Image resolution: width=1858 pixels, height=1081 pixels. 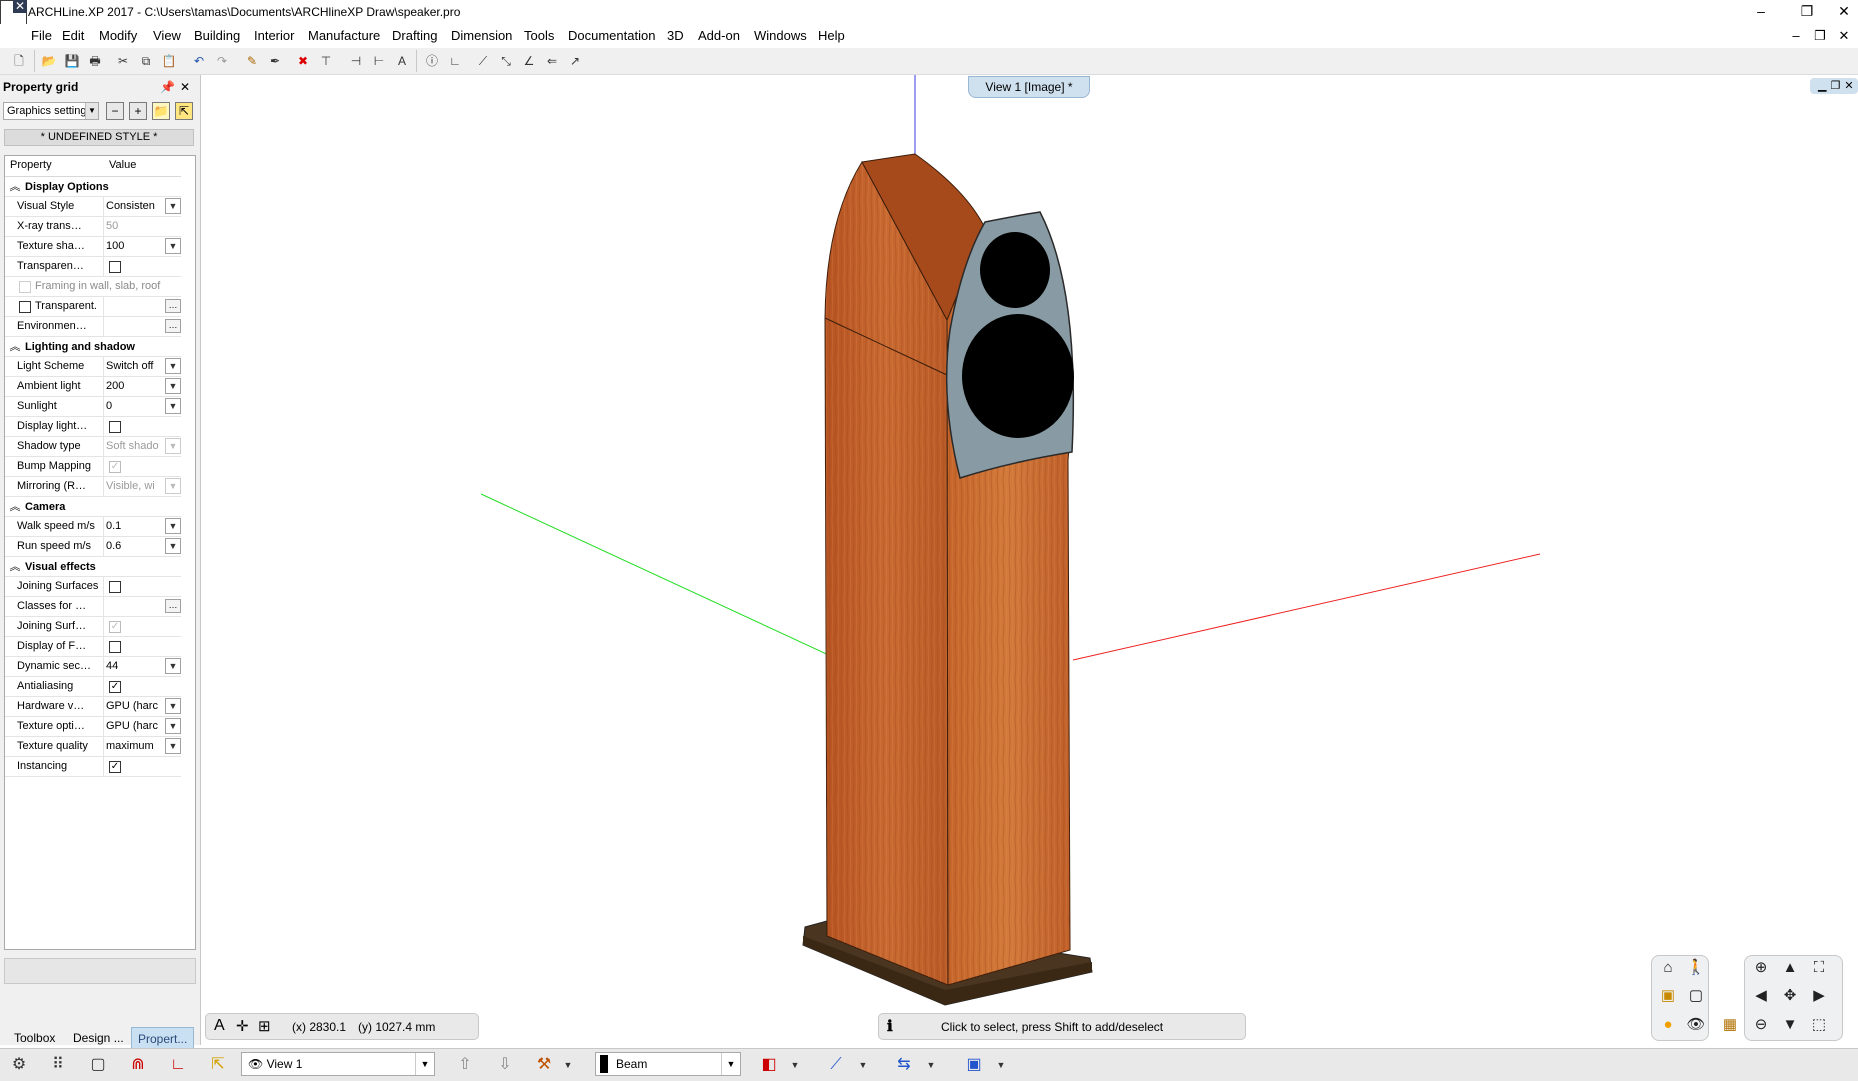 What do you see at coordinates (34, 1038) in the screenshot?
I see `tab-toolbox: Toolbox` at bounding box center [34, 1038].